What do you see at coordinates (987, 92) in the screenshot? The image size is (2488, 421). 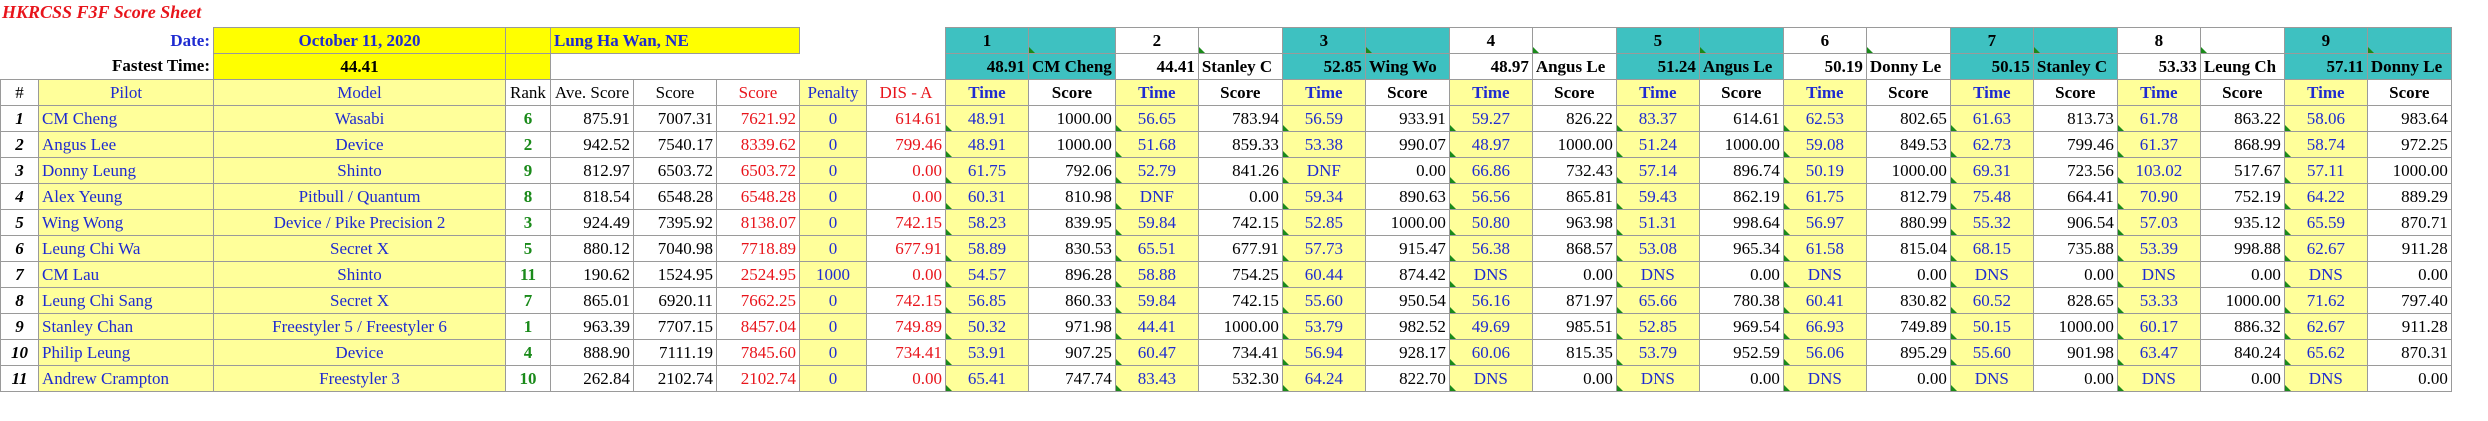 I see `col-header-time-1: Time` at bounding box center [987, 92].